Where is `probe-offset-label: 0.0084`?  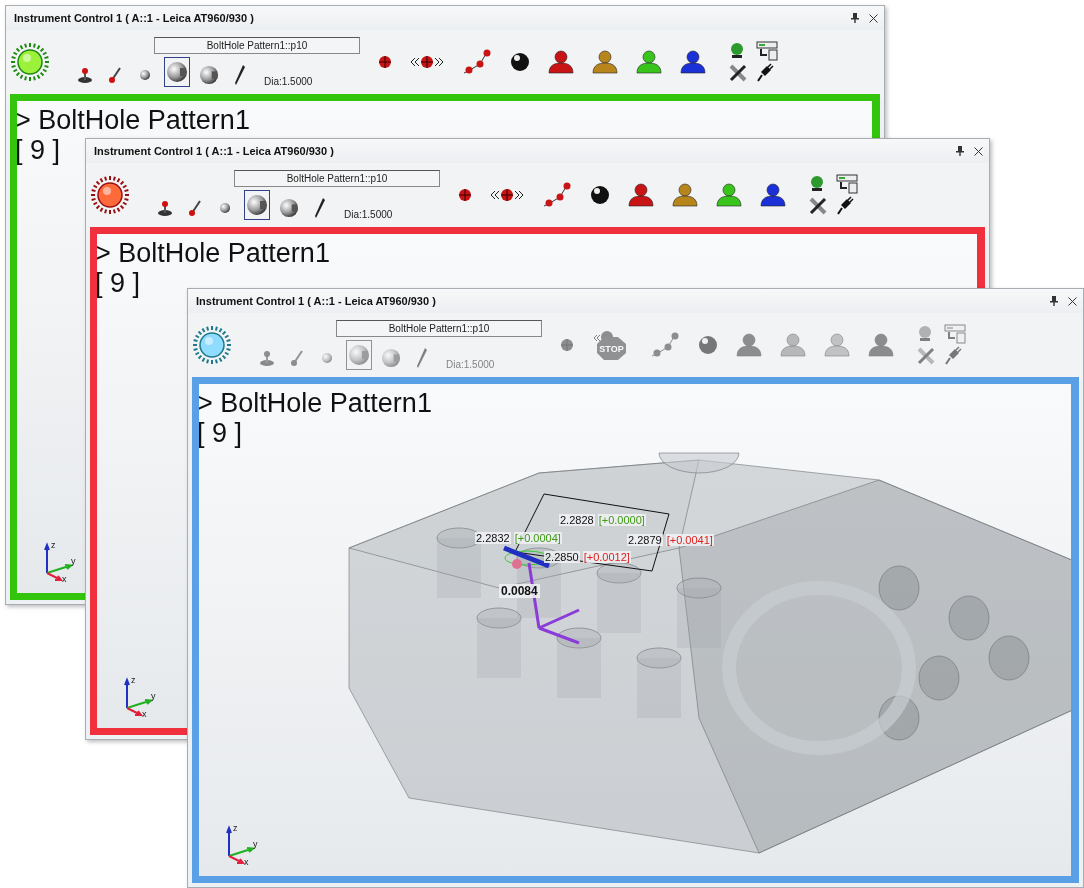
probe-offset-label: 0.0084 is located at coordinates (519, 591).